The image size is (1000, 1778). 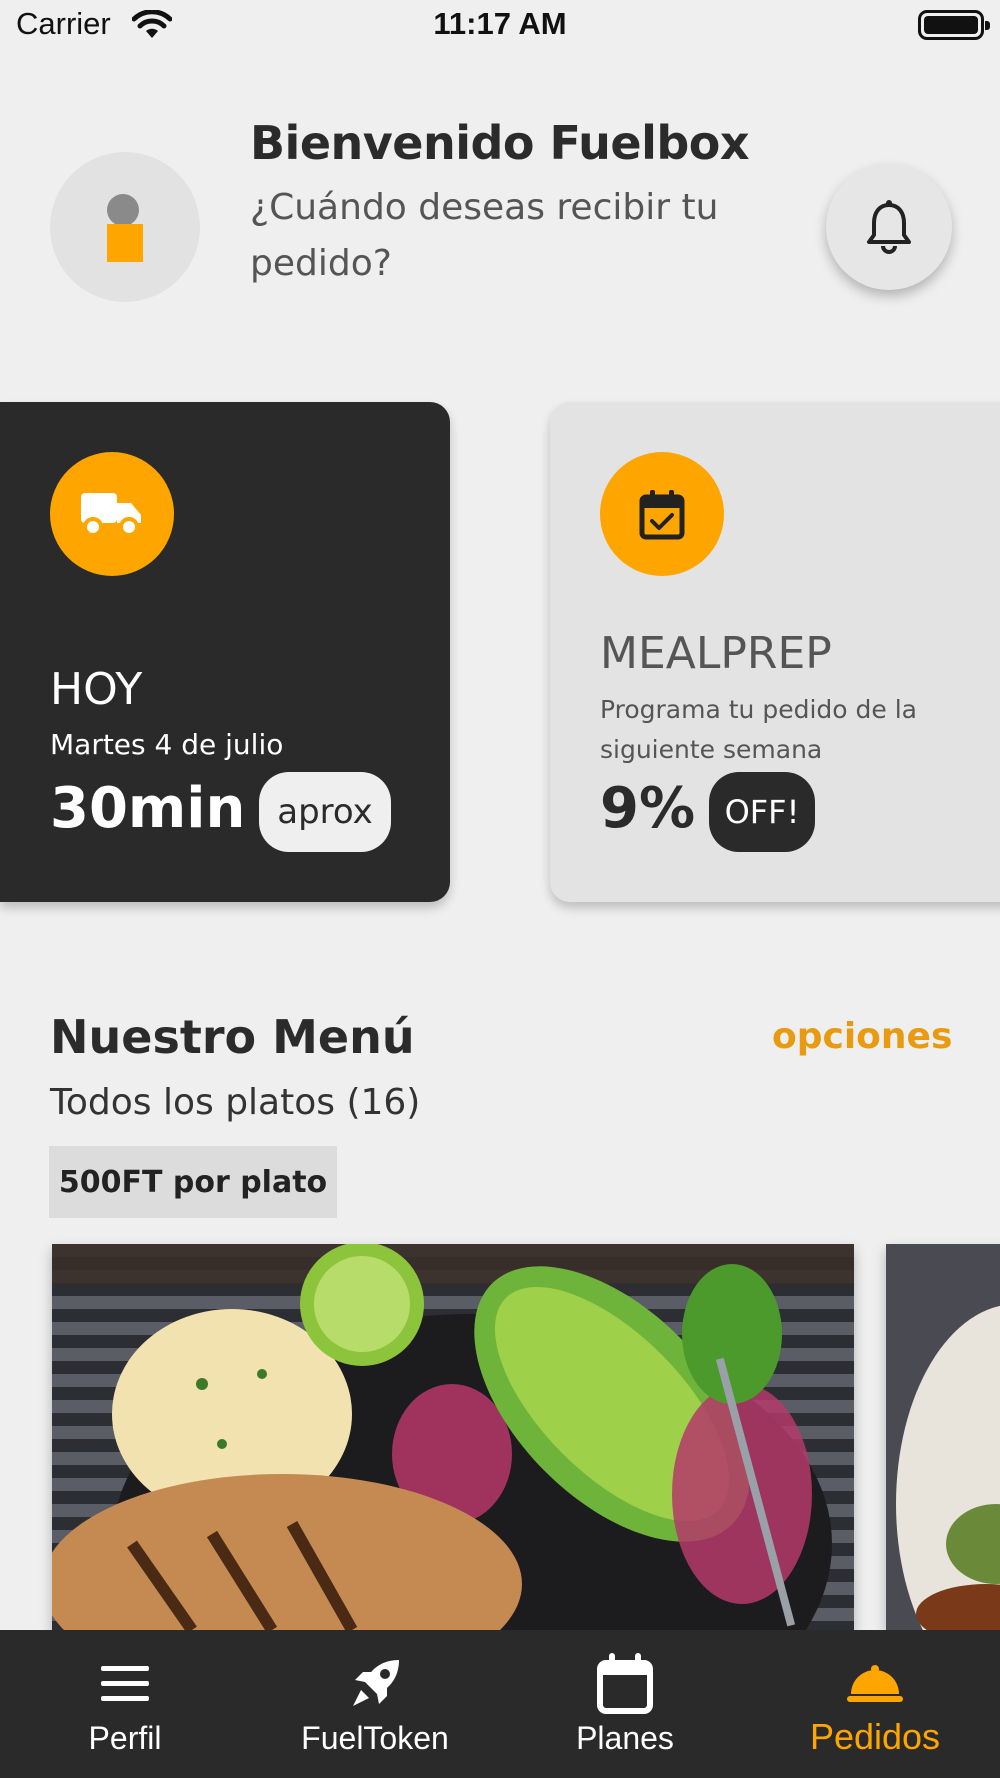 I want to click on tab-label: Perfil, so click(x=125, y=1738).